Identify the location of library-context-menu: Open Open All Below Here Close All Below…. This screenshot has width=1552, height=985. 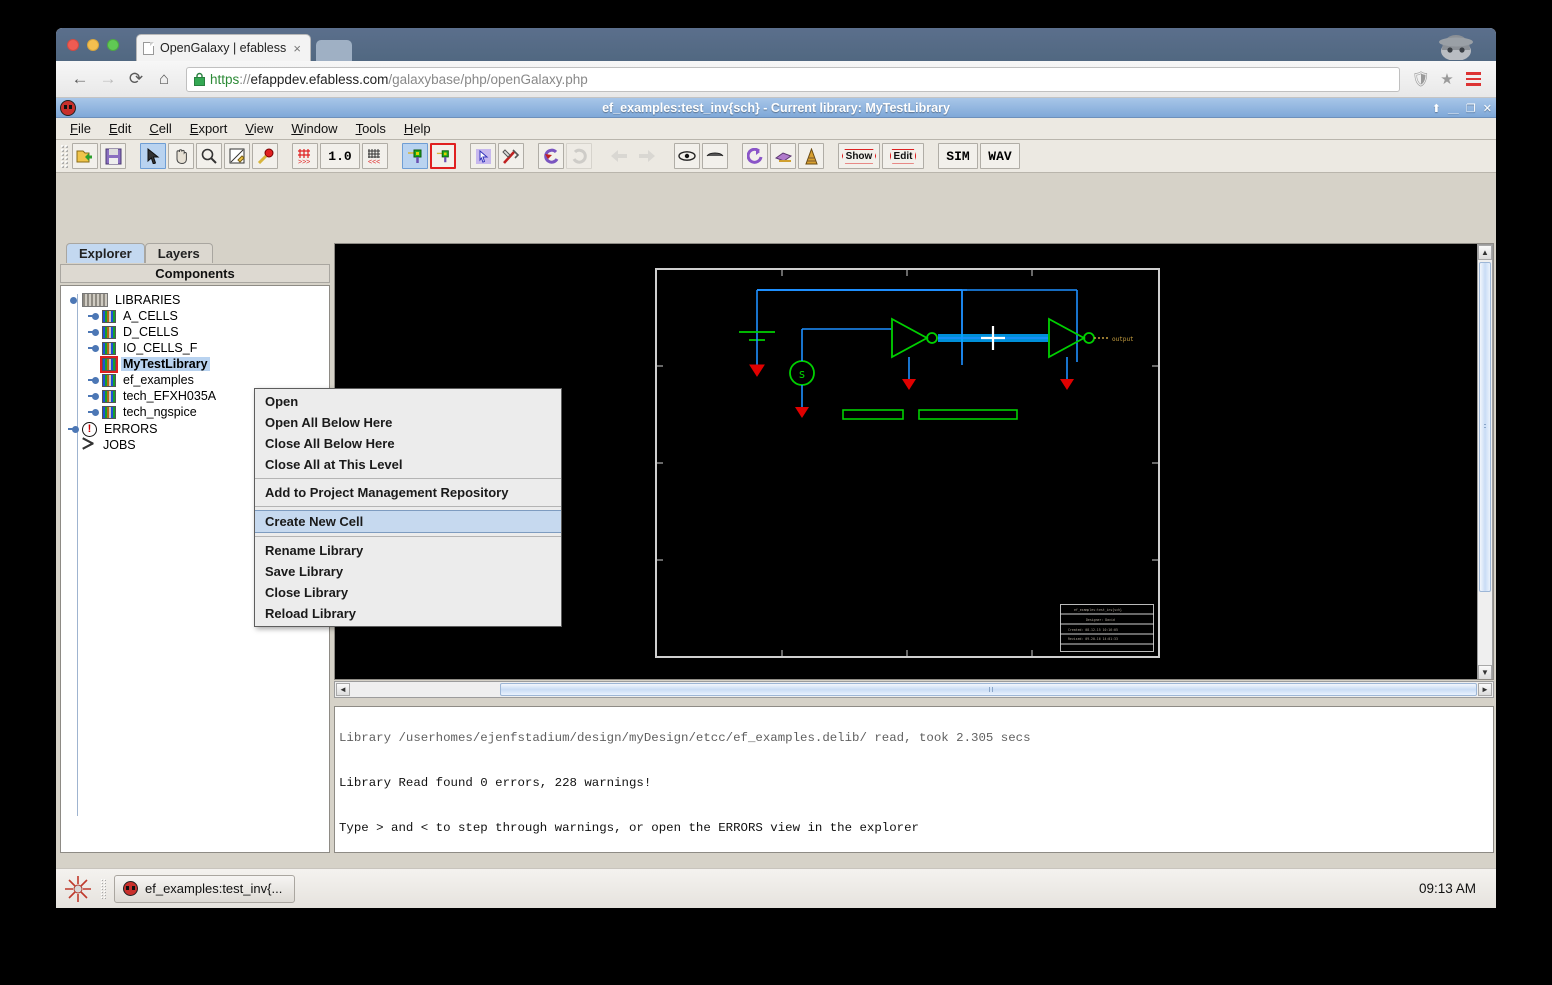
(408, 507).